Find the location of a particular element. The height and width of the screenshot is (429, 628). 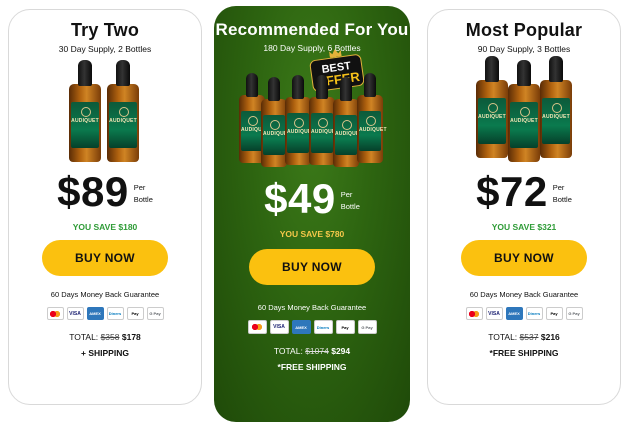

total-price: TOTAL: $358 $178 is located at coordinates (105, 337).